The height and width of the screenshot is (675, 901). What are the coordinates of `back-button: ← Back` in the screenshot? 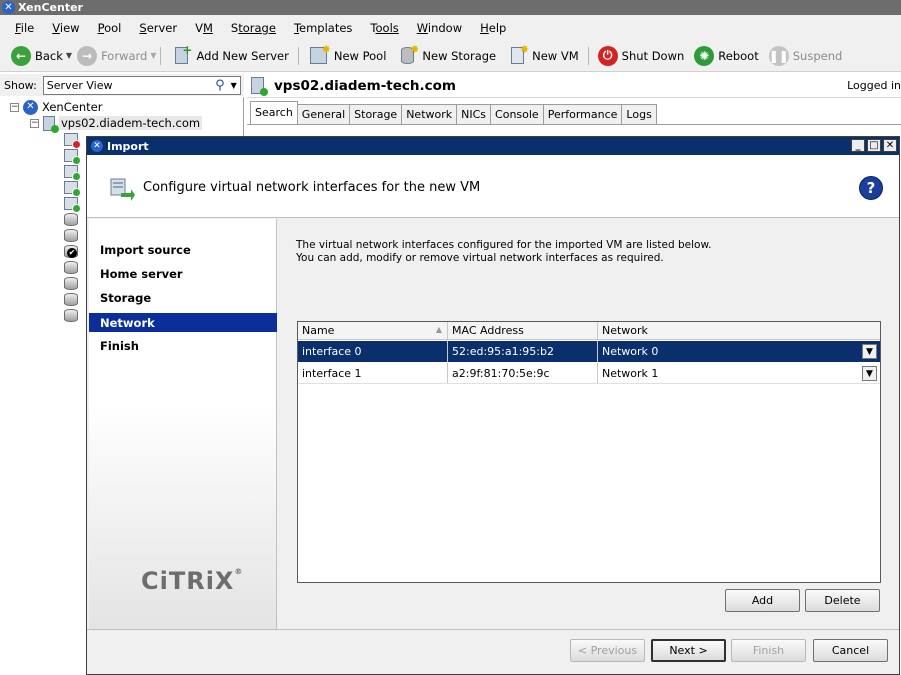 It's located at (37, 56).